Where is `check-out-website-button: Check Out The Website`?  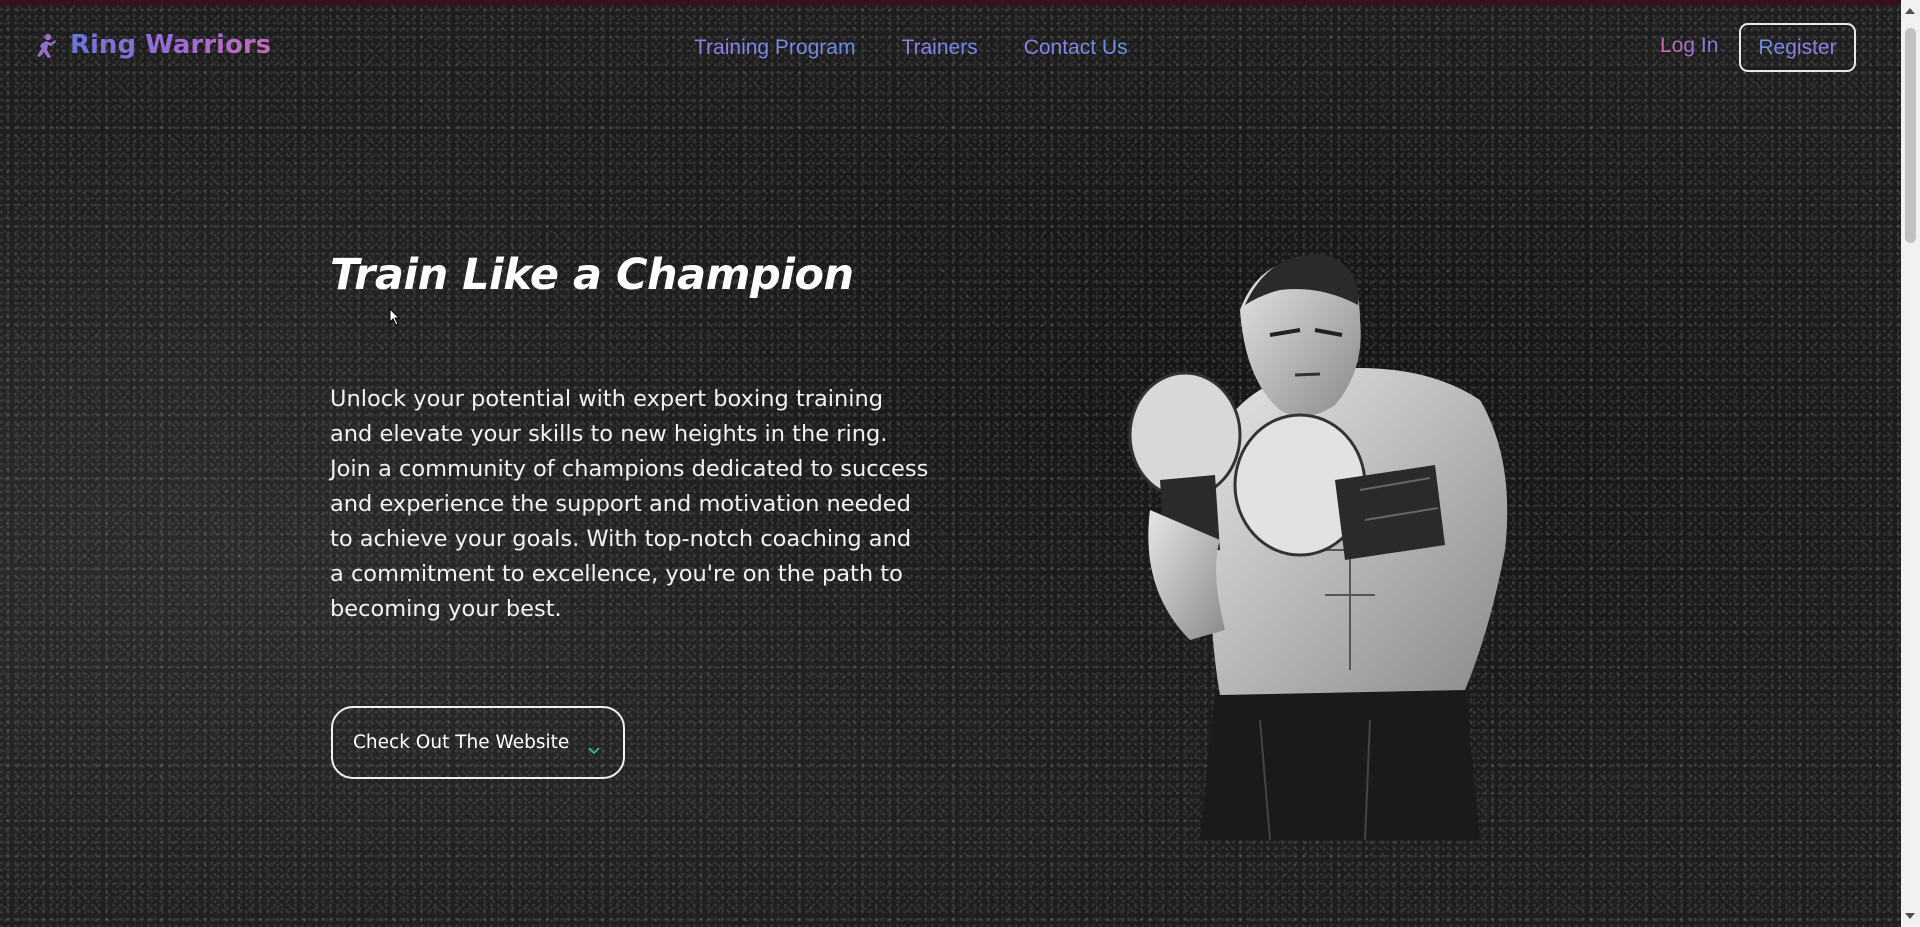 check-out-website-button: Check Out The Website is located at coordinates (478, 742).